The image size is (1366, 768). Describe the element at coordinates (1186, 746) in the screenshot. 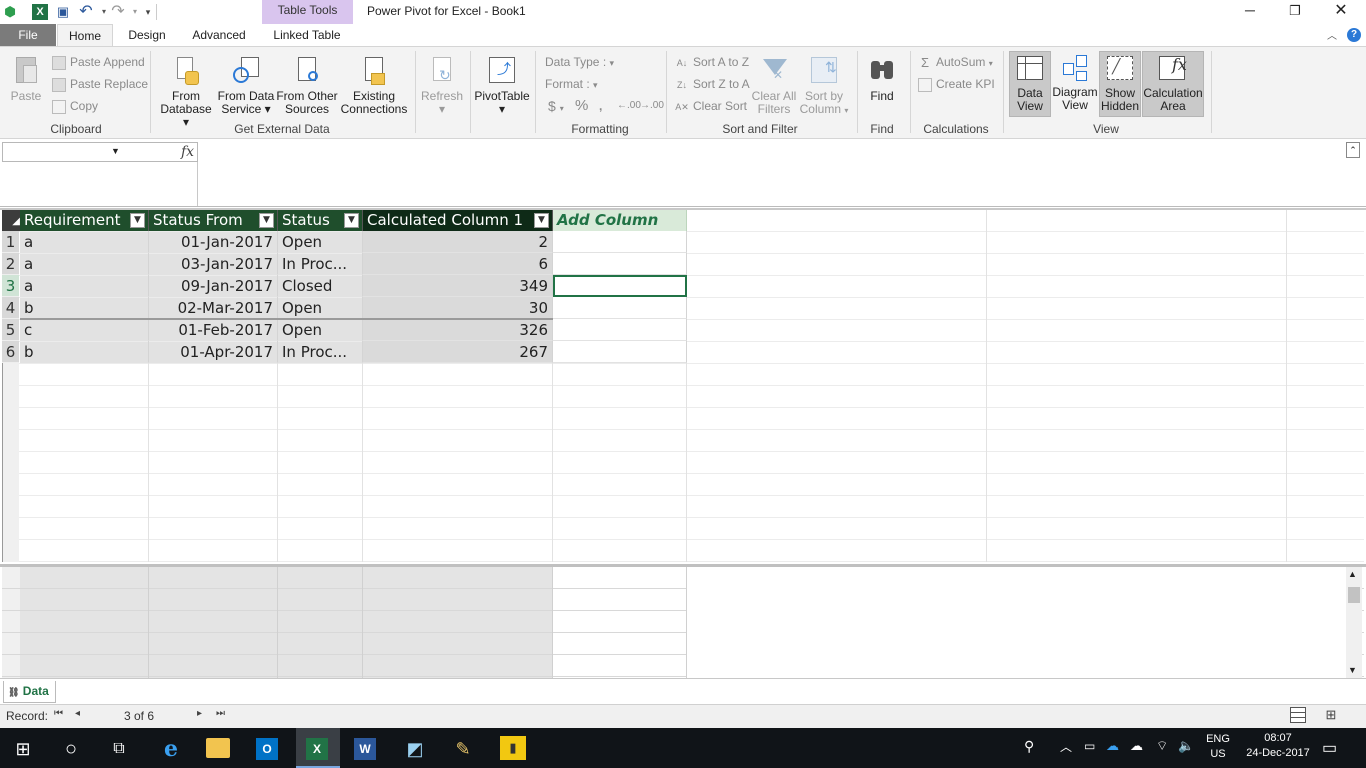

I see `volume-icon: 🔈` at that location.